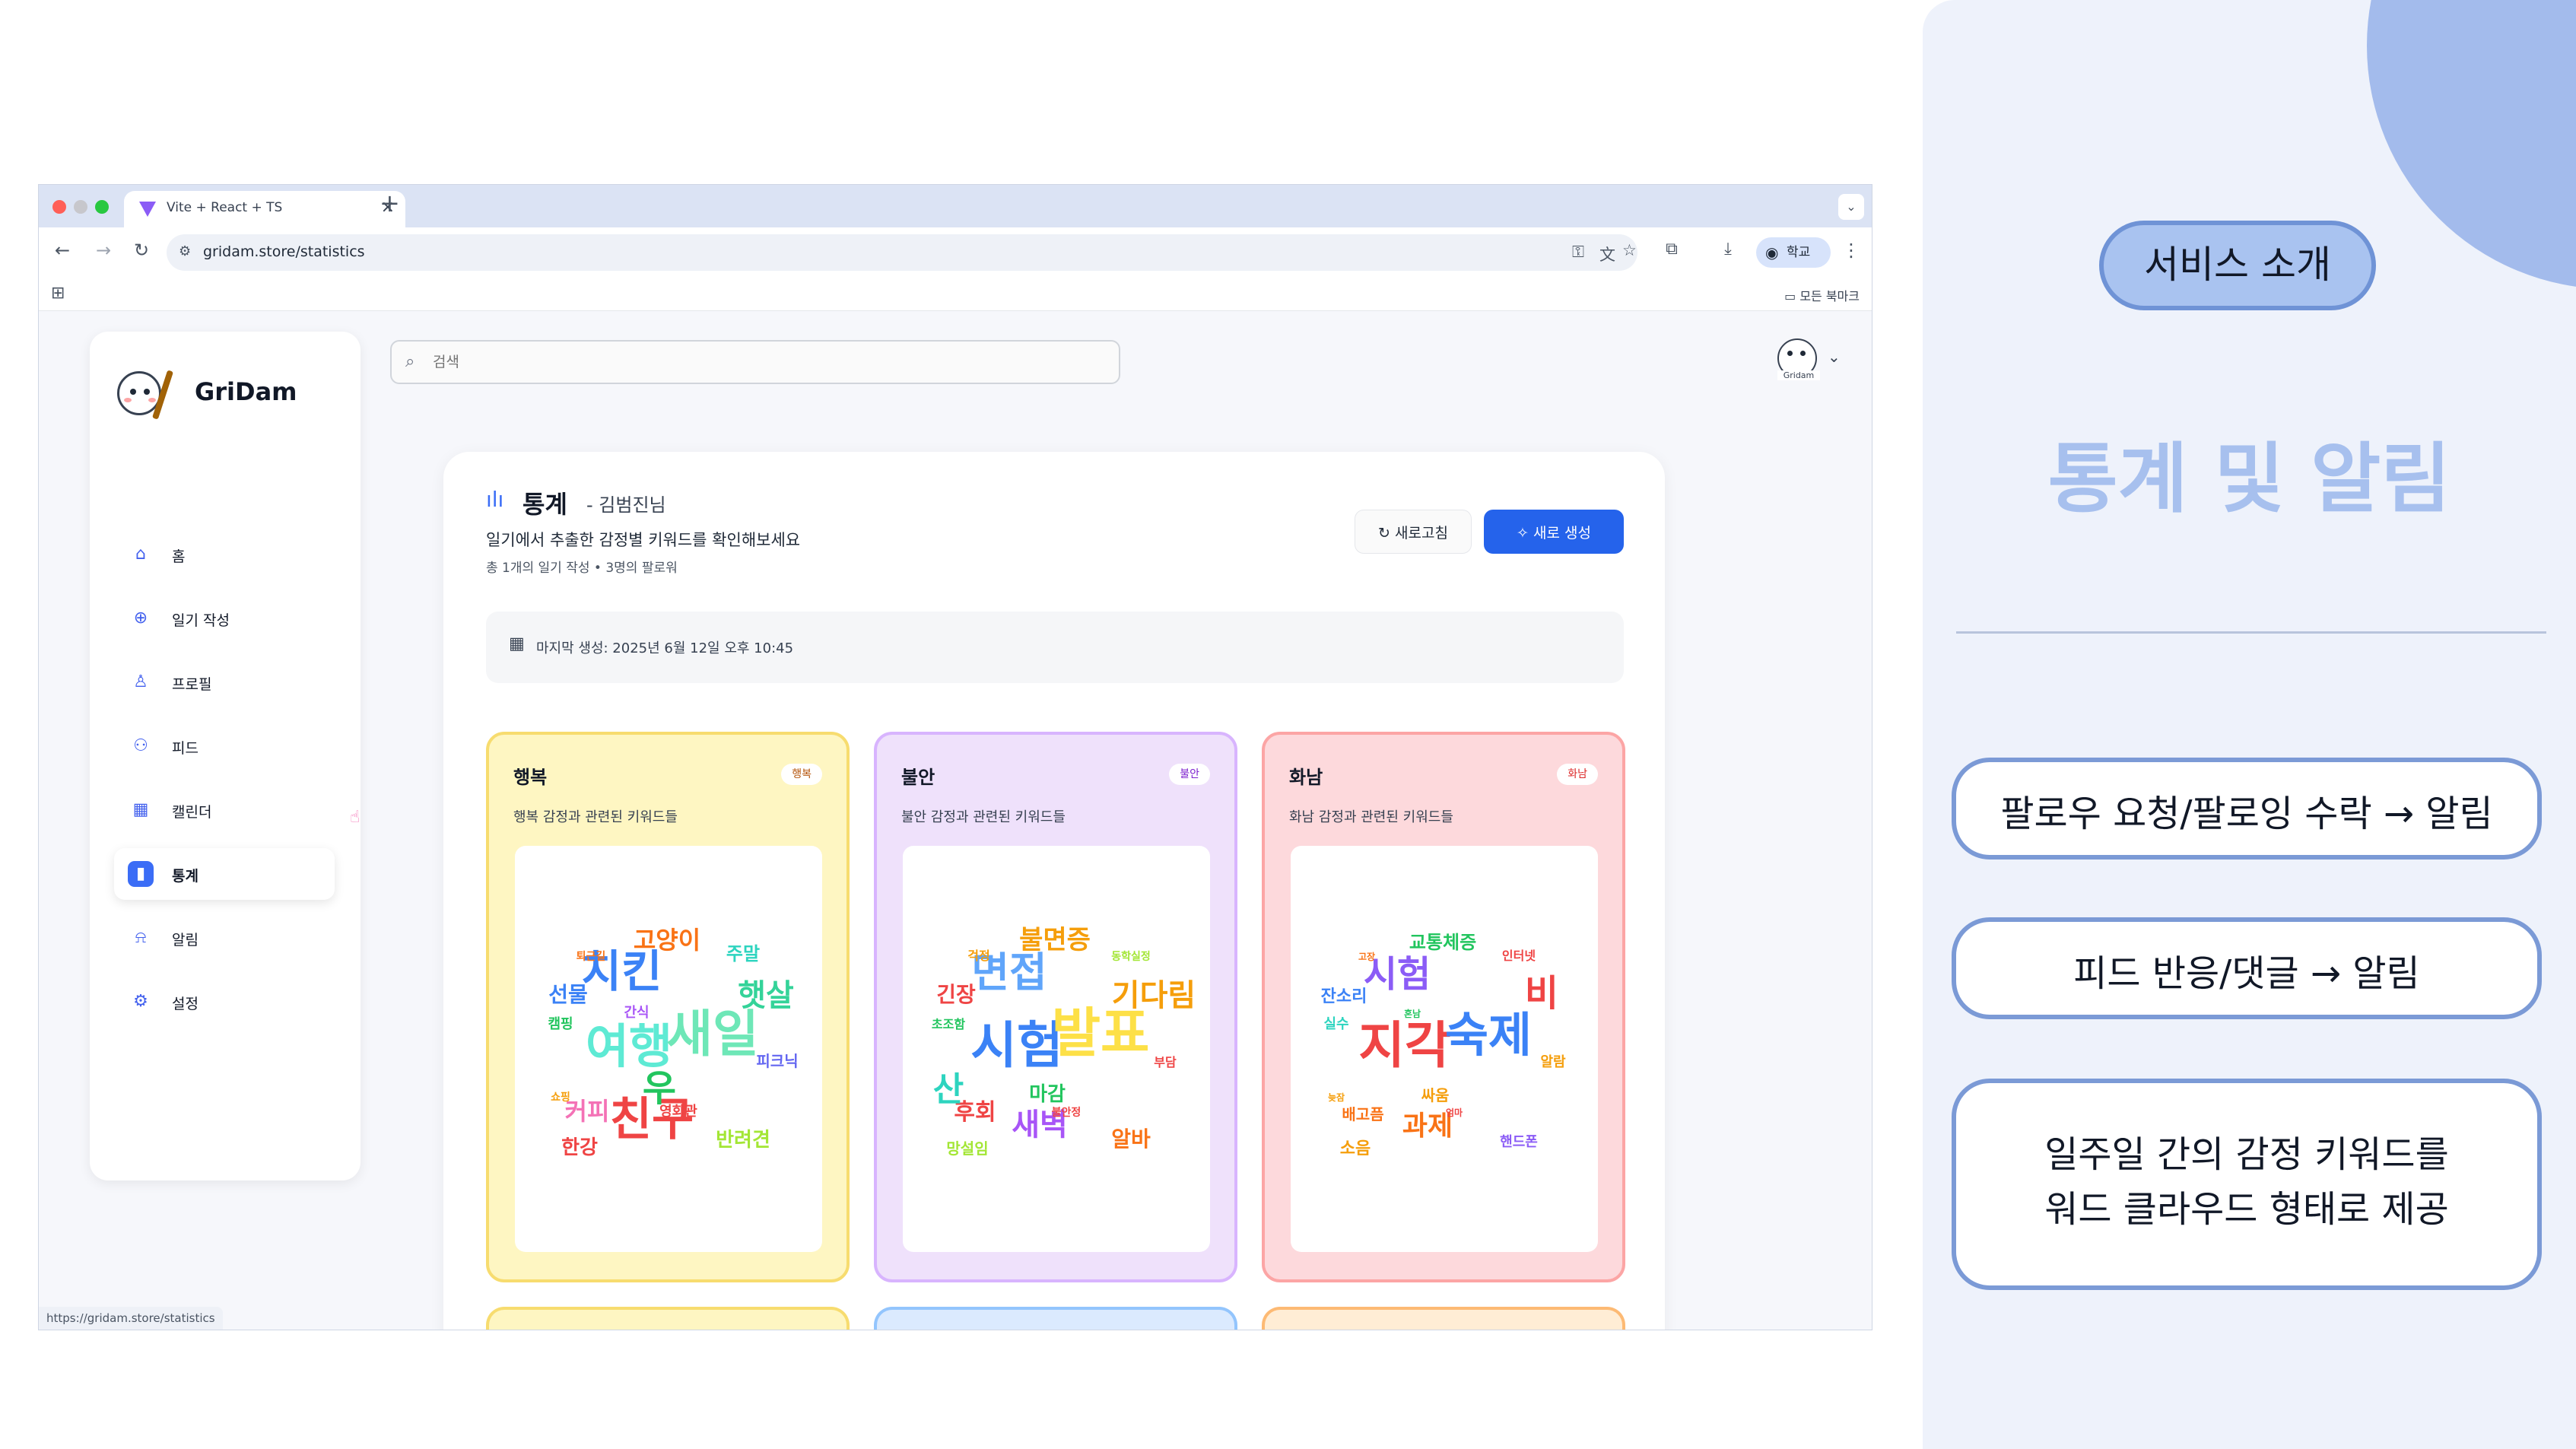  Describe the element at coordinates (224, 1002) in the screenshot. I see `sidebar-item-7: ⚙ 설정` at that location.